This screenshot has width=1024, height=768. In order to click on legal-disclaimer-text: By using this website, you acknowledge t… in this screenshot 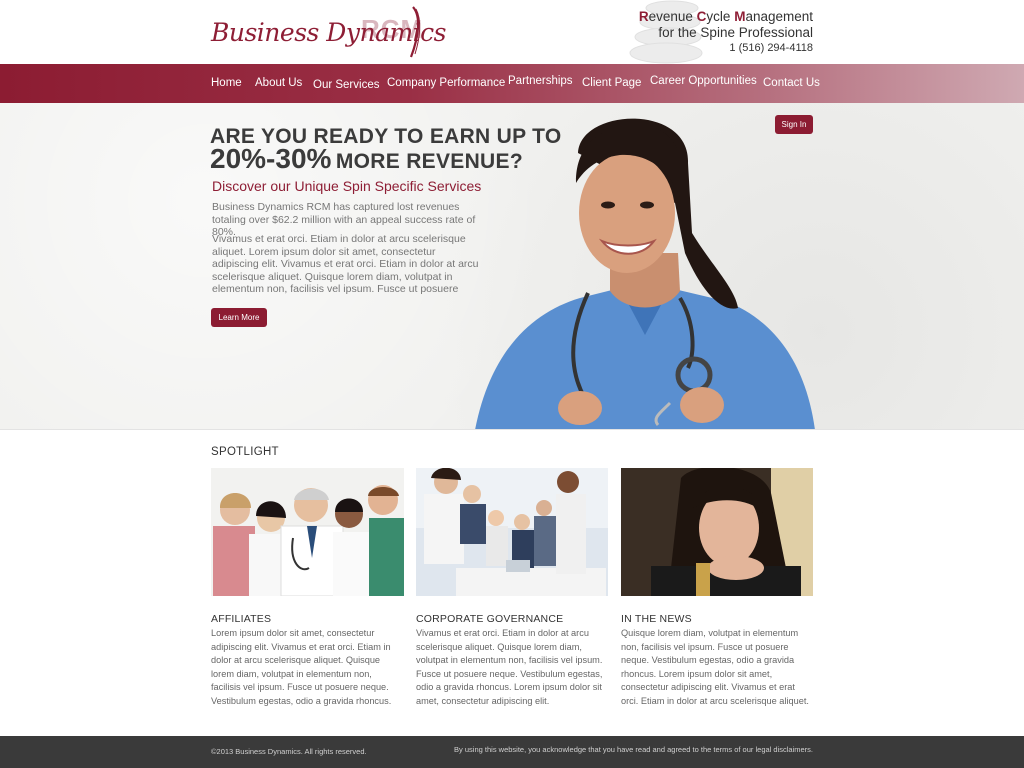, I will do `click(633, 749)`.